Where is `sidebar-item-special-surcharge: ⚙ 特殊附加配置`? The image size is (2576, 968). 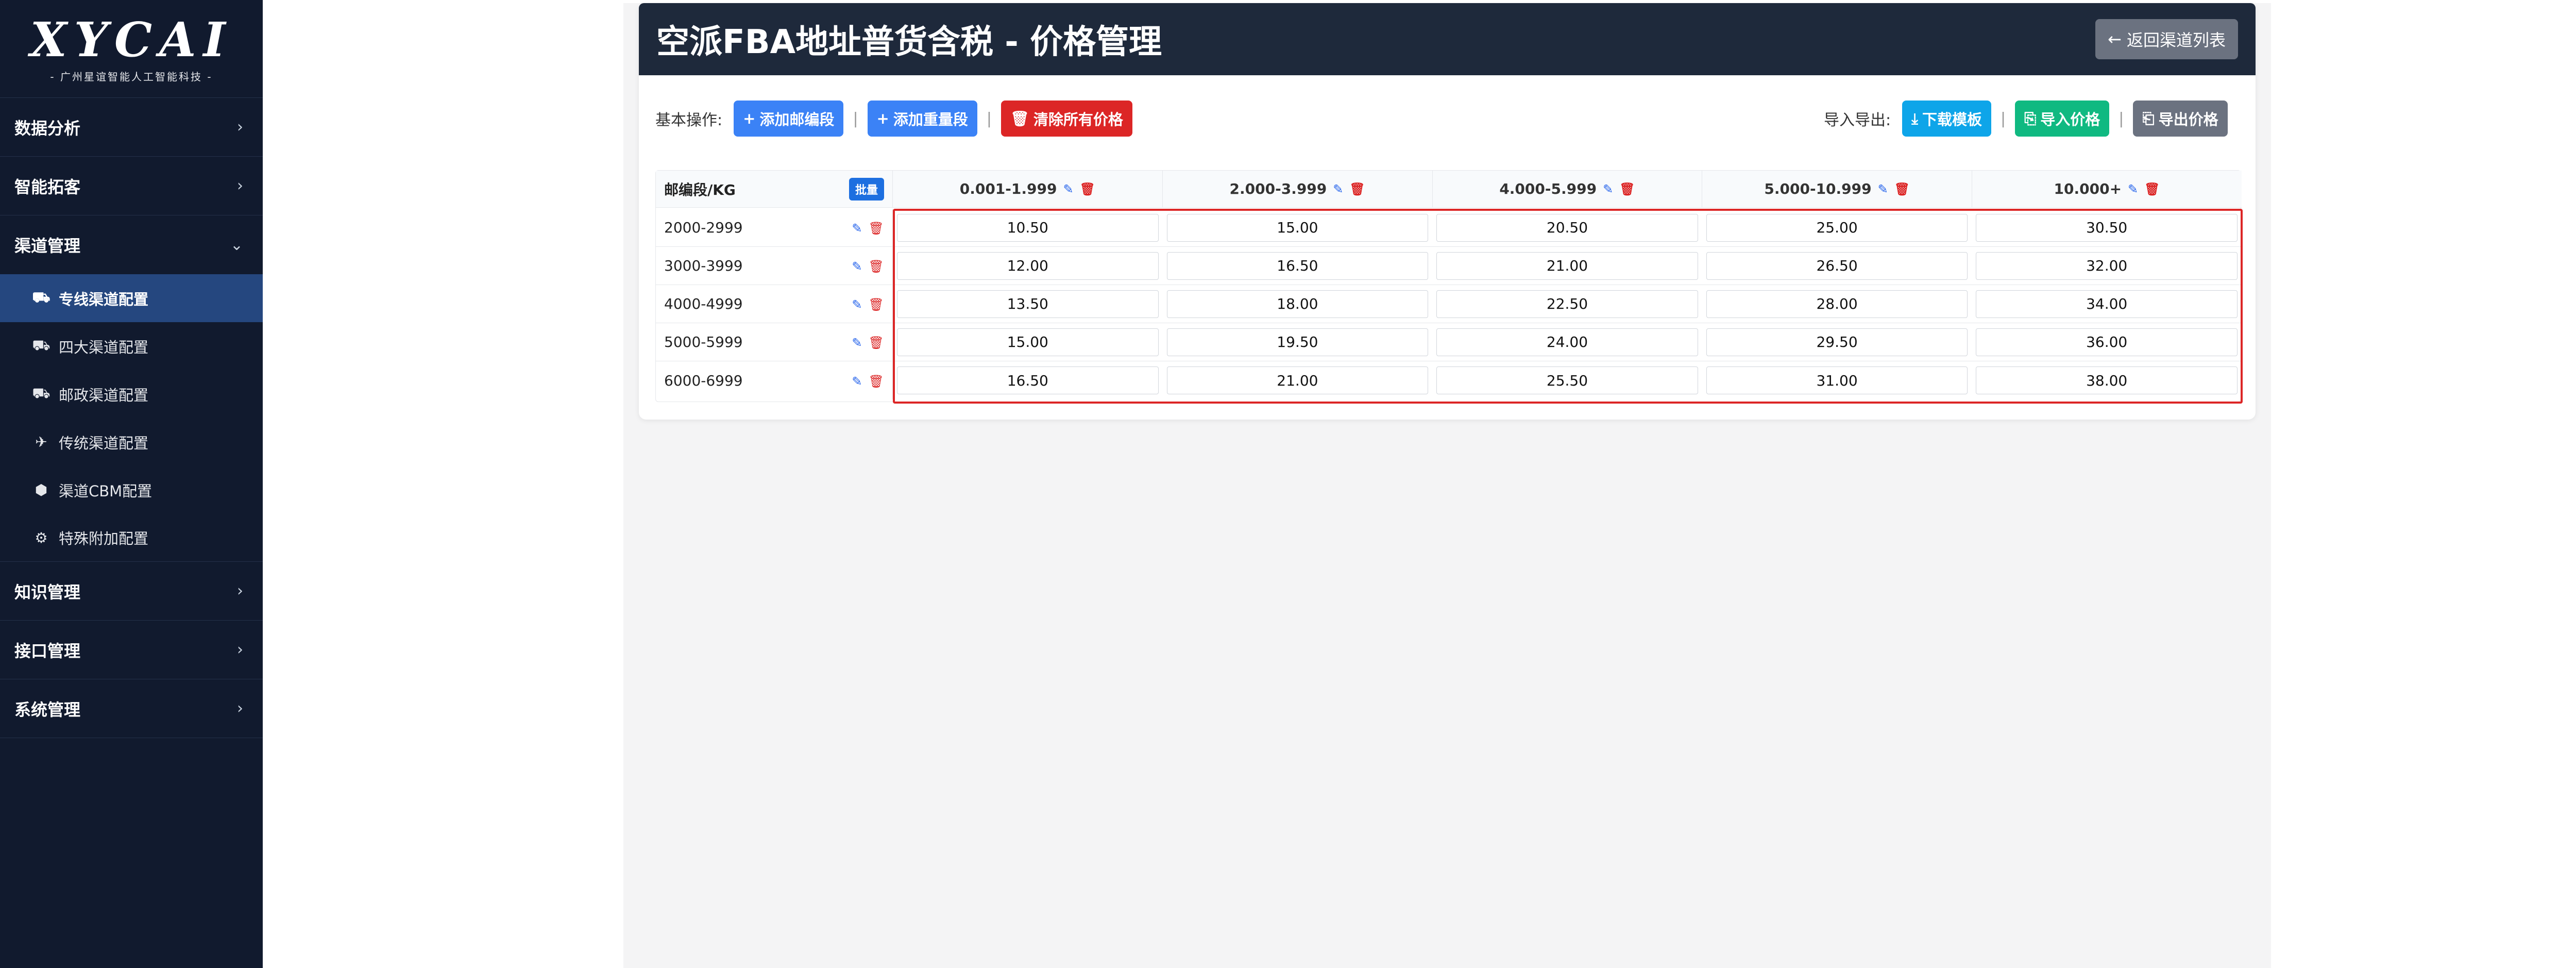
sidebar-item-special-surcharge: ⚙ 特殊附加配置 is located at coordinates (131, 538).